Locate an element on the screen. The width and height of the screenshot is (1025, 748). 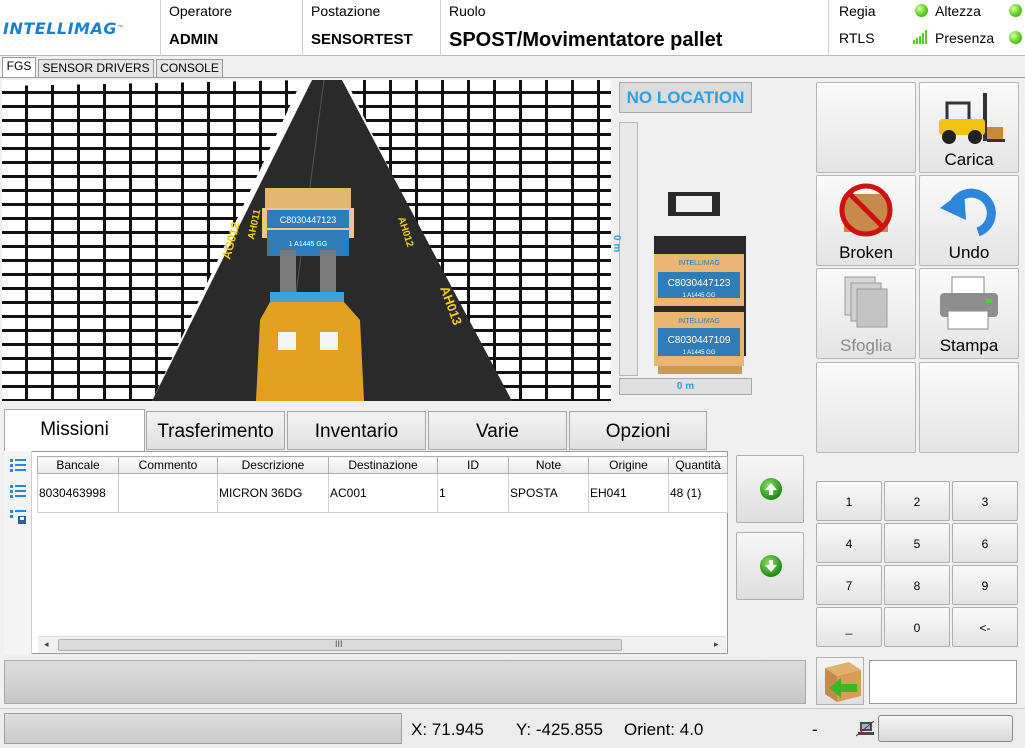
status-panel: Regia RTLS Altezza Presenza is located at coordinates (926, 28).